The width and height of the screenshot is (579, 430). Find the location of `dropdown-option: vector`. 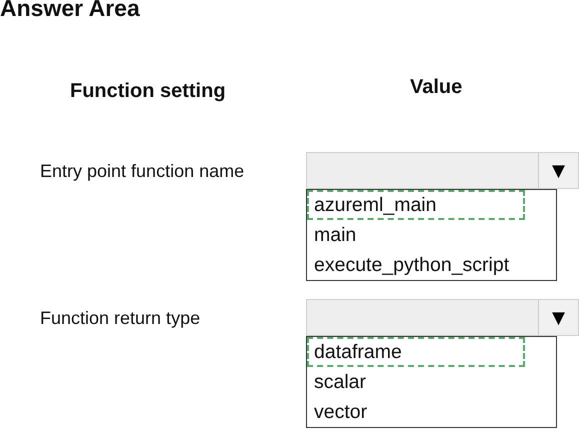

dropdown-option: vector is located at coordinates (431, 412).